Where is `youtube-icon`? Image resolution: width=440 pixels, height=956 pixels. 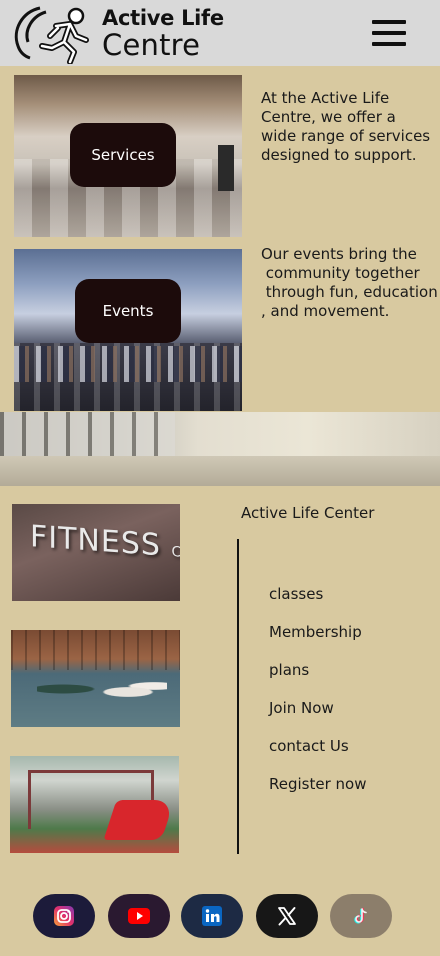
youtube-icon is located at coordinates (139, 916).